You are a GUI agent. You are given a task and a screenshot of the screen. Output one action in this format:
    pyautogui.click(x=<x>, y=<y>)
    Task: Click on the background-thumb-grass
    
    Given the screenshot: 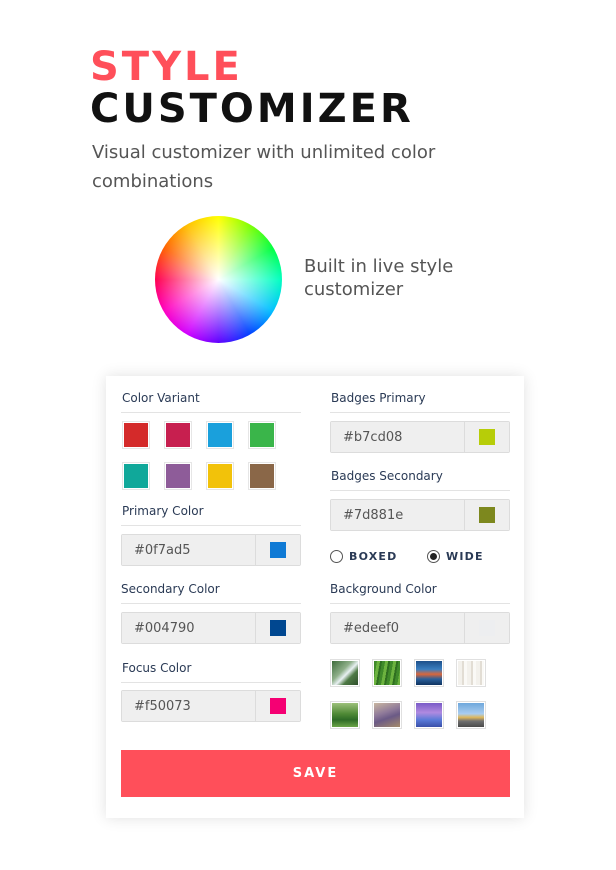 What is the action you would take?
    pyautogui.click(x=387, y=673)
    